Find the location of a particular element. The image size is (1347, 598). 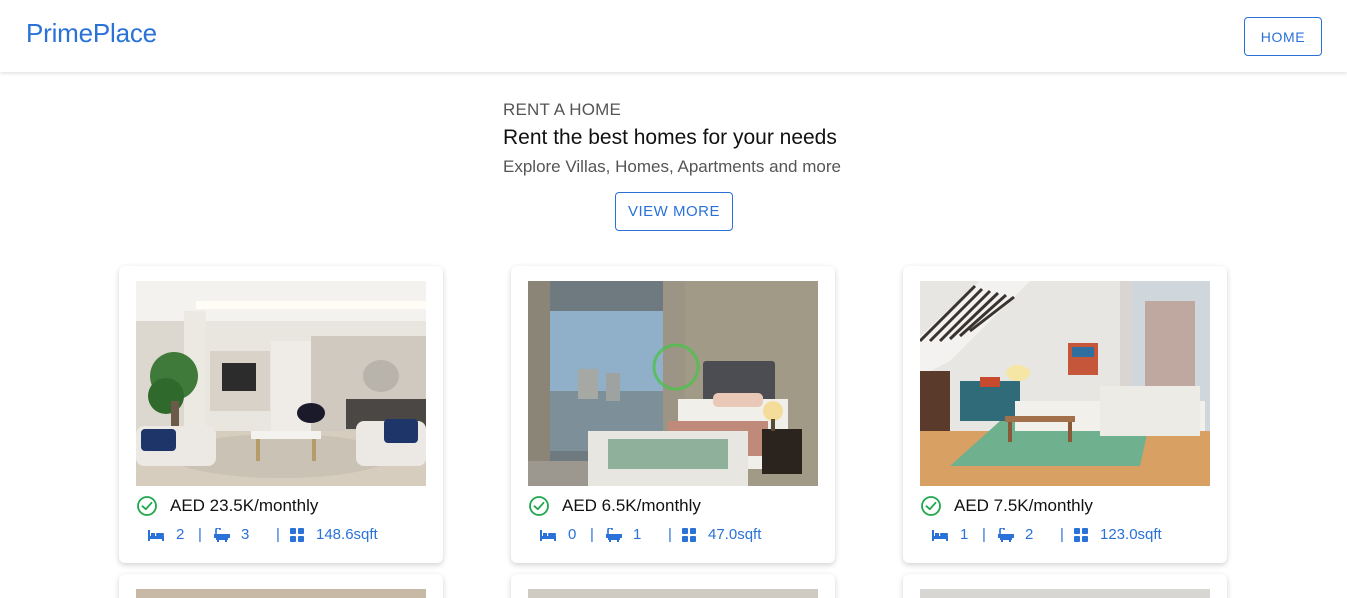

listing-stats: 2 | 3 | 148.6sqft is located at coordinates (293, 536).